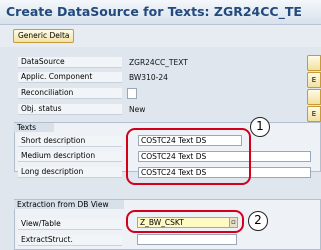 The image size is (321, 250). I want to click on view-table-label: View/Table, so click(70, 224).